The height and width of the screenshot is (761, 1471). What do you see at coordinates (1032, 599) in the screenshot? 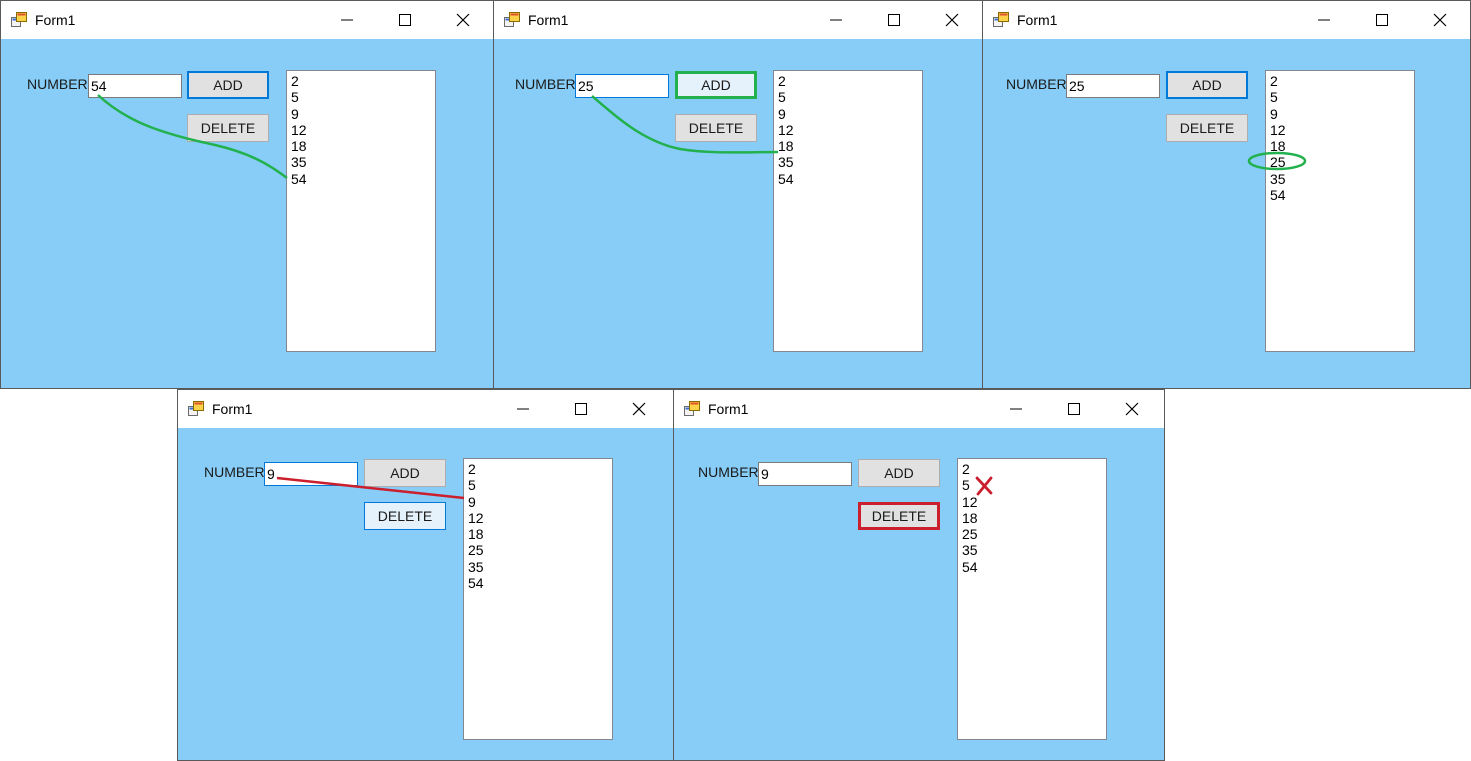
I see `number-listbox: 2 5 12 18 25 35 54` at bounding box center [1032, 599].